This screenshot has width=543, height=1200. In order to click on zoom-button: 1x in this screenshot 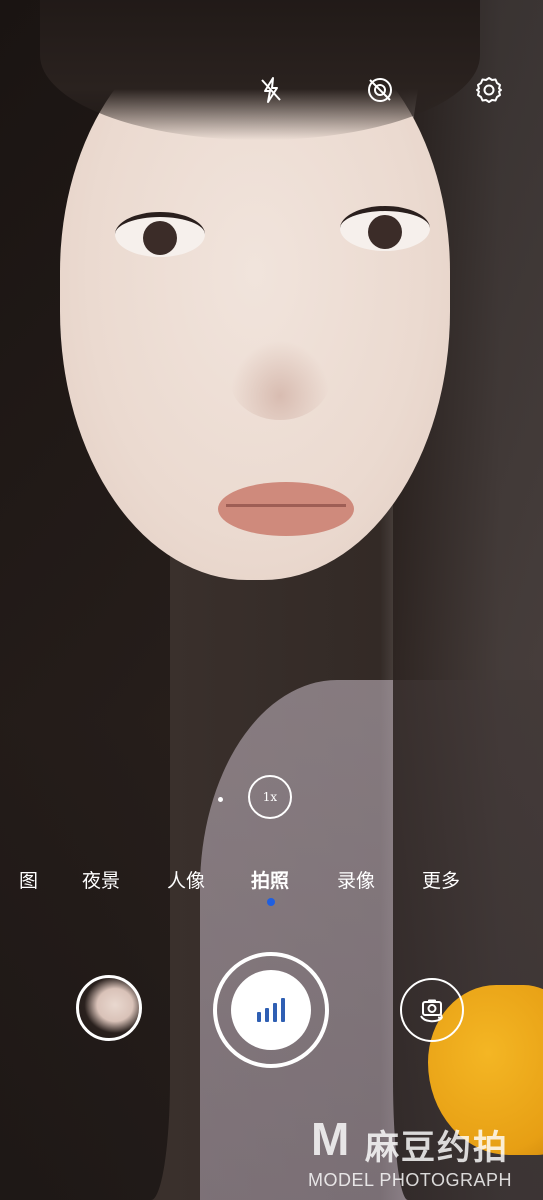, I will do `click(270, 797)`.